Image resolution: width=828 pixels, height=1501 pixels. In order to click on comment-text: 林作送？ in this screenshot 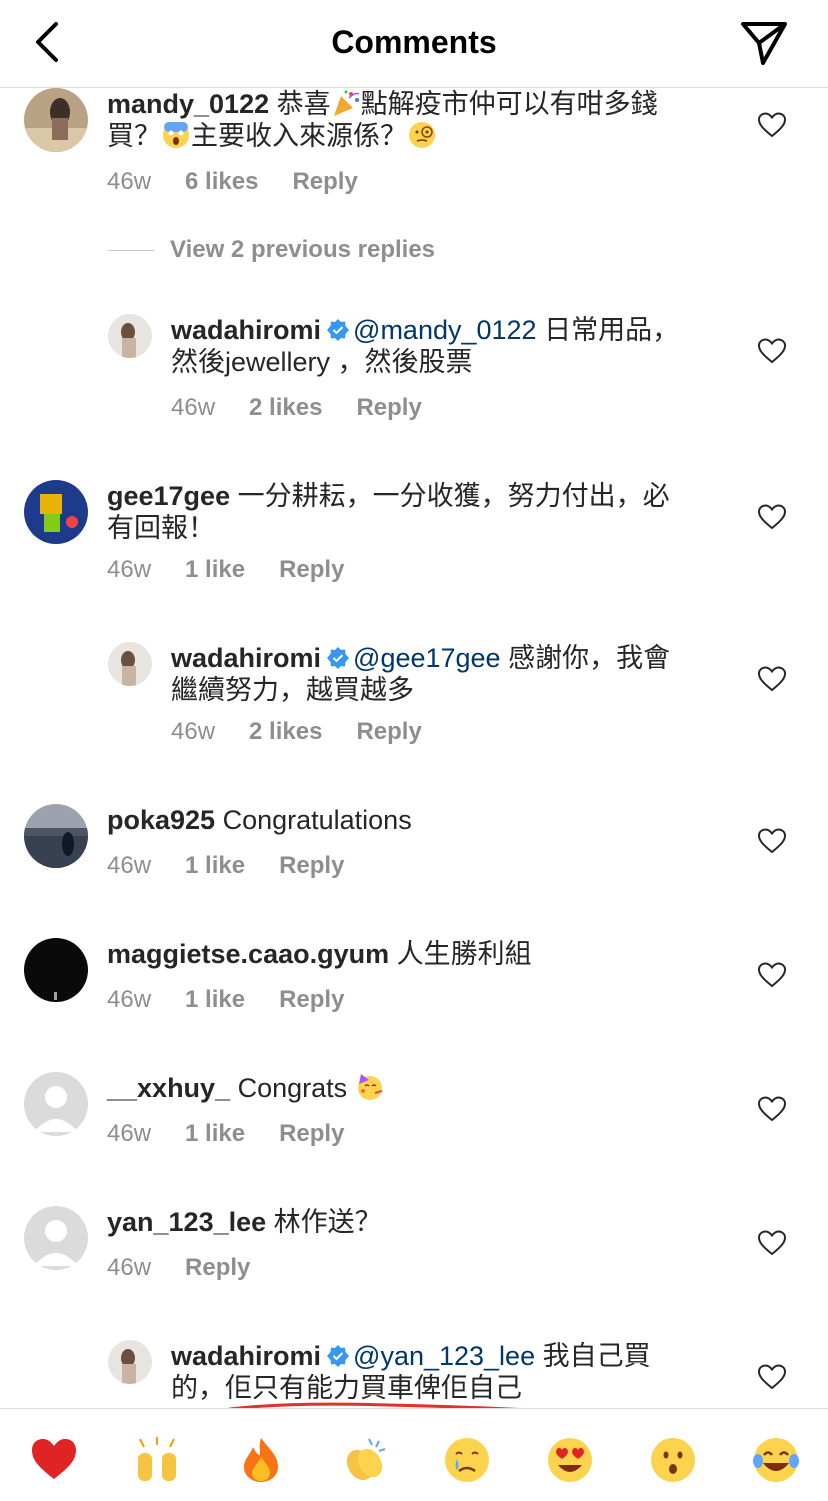, I will do `click(324, 1222)`.